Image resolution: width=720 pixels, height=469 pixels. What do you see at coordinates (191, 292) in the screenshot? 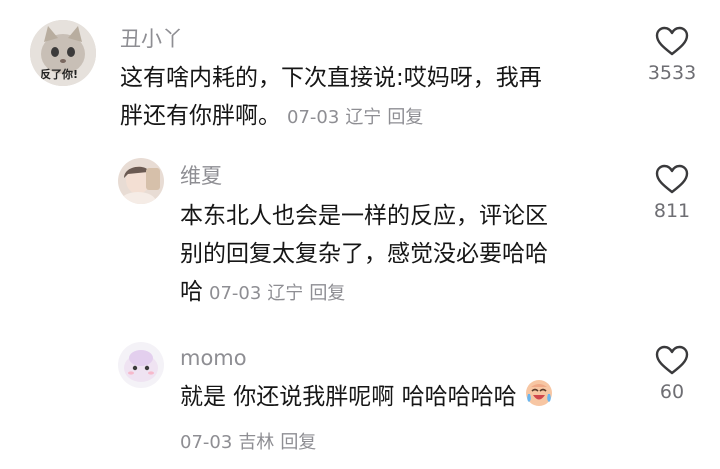
I see `comment-text-end: 哈` at bounding box center [191, 292].